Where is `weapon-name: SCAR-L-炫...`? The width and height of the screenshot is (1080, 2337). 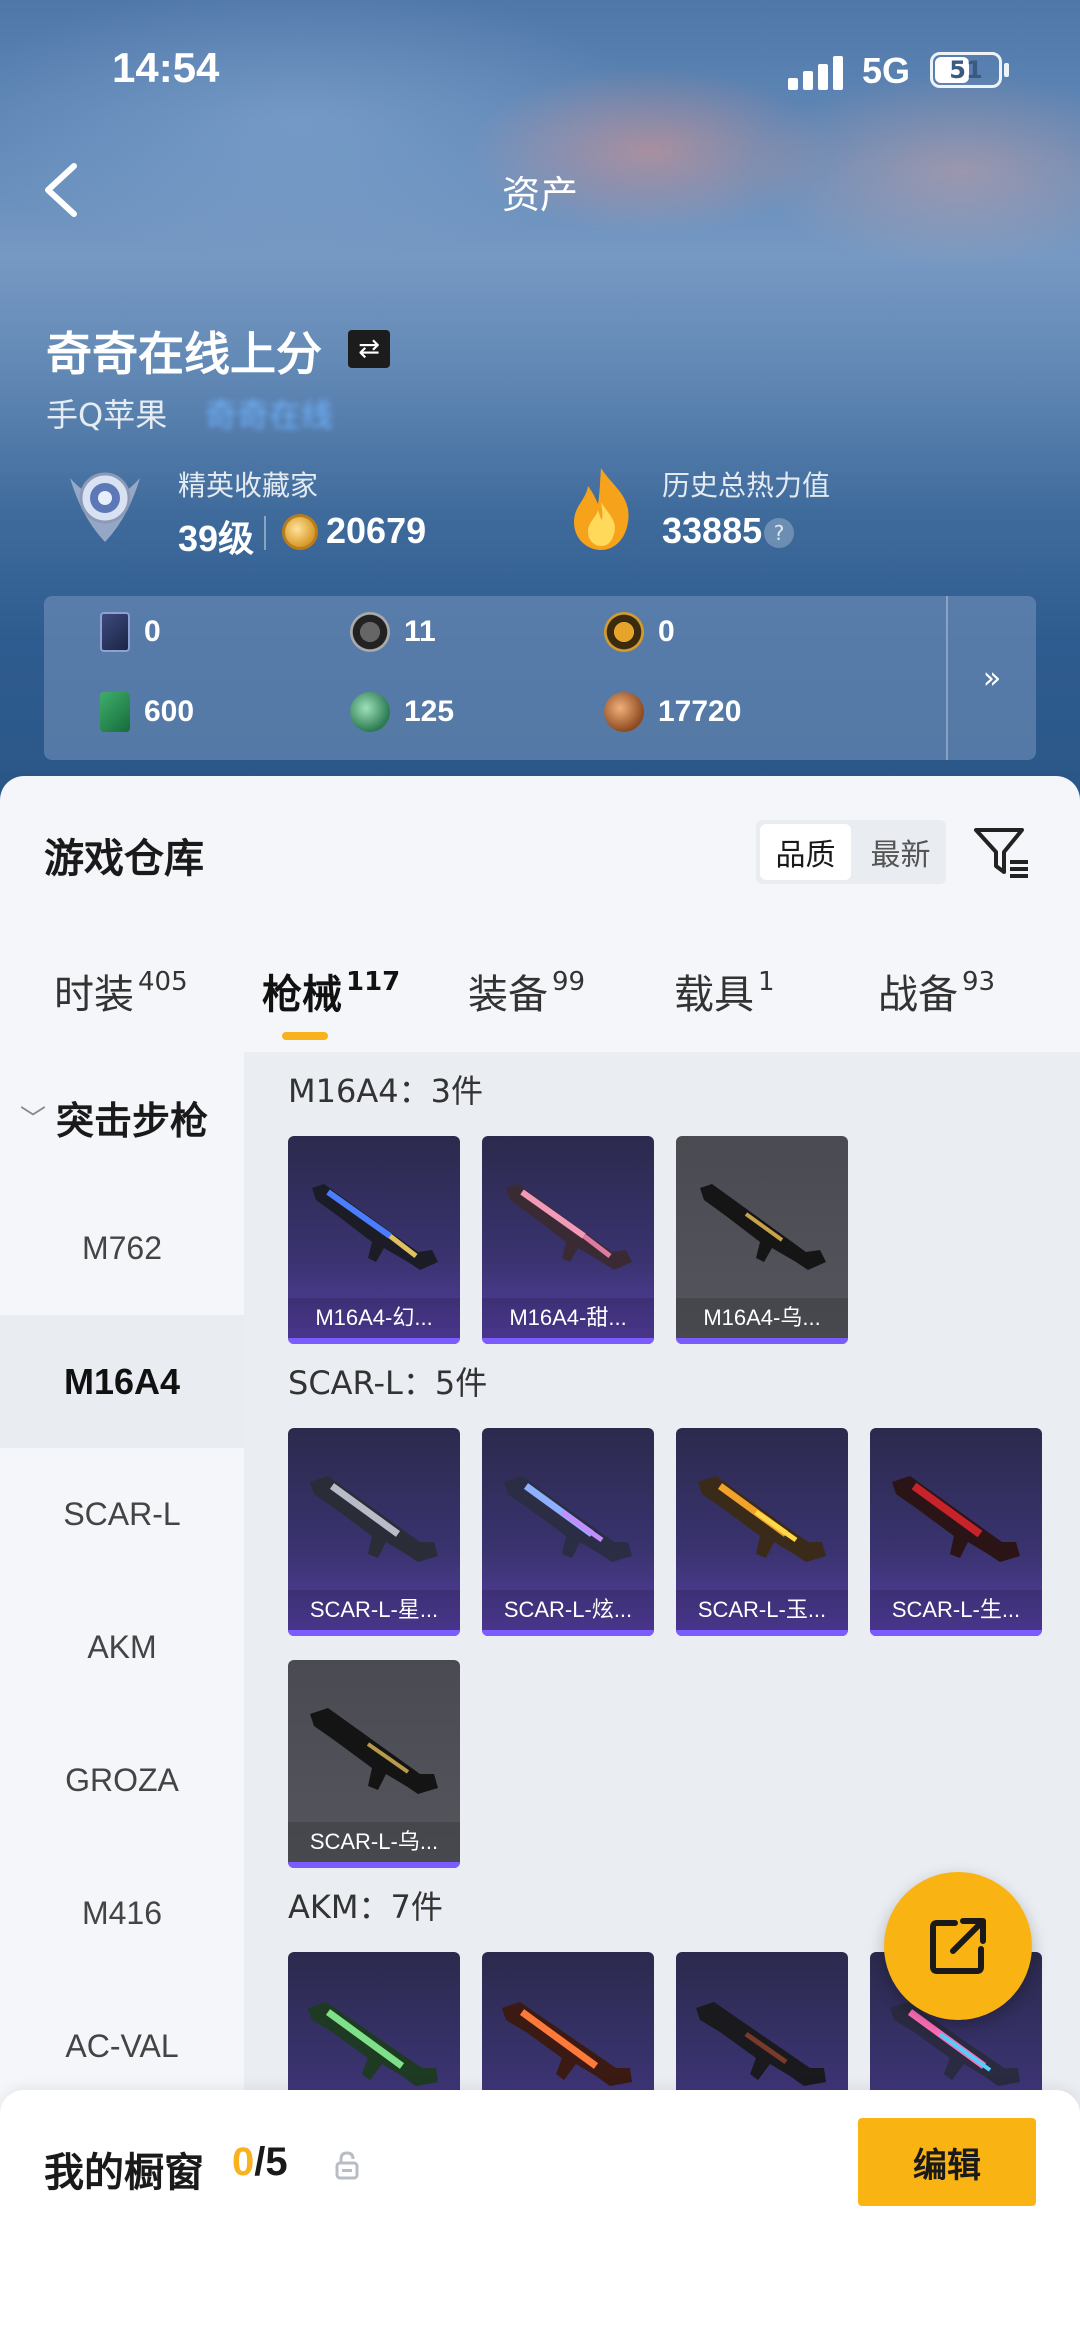
weapon-name: SCAR-L-炫... is located at coordinates (568, 1610).